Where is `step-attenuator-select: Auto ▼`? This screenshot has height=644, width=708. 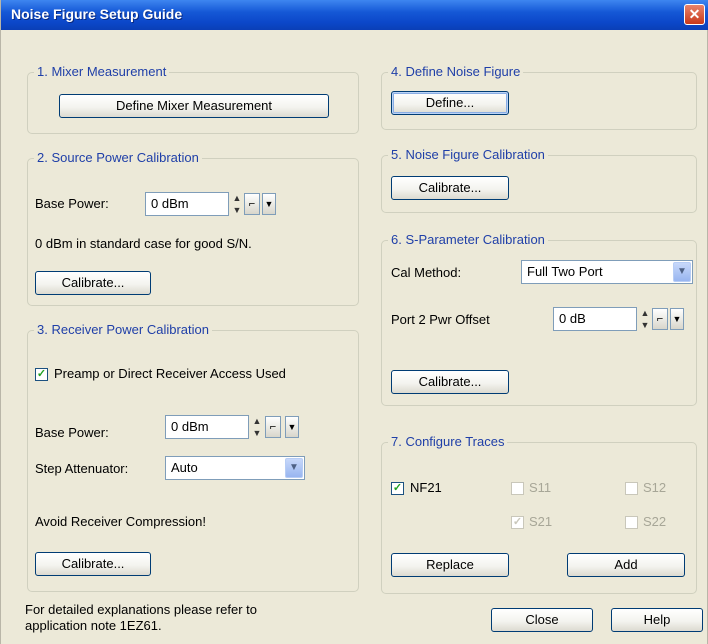 step-attenuator-select: Auto ▼ is located at coordinates (235, 468).